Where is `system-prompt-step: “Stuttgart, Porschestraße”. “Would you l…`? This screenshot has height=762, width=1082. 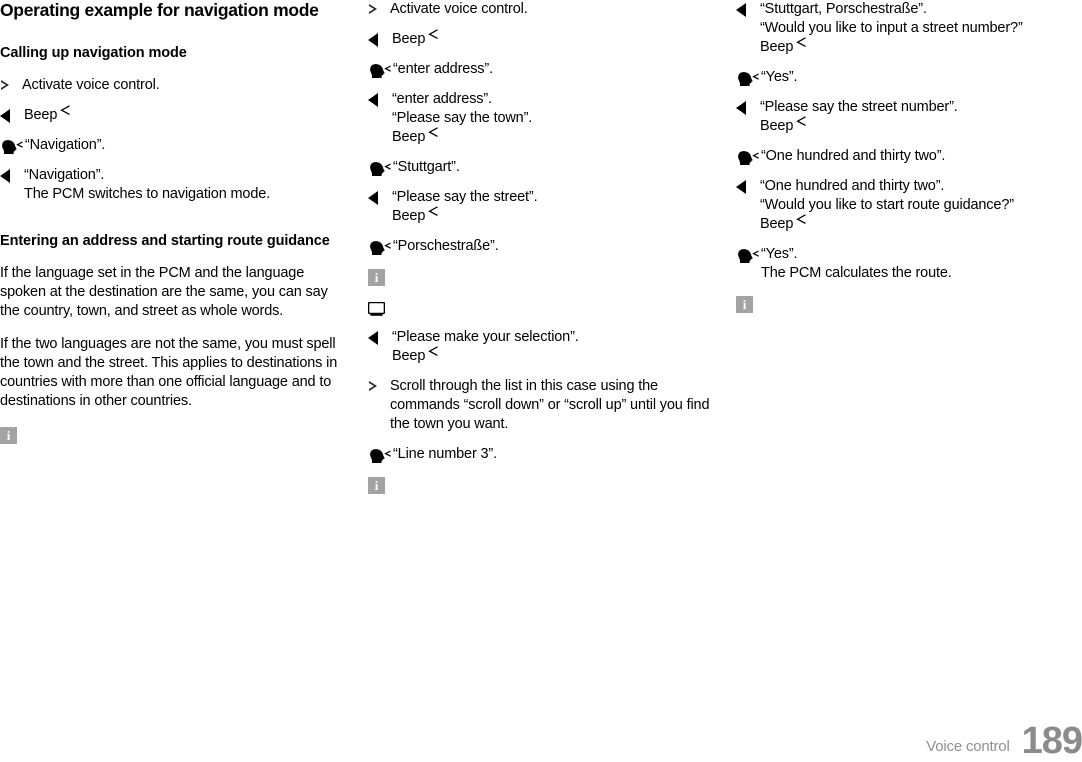 system-prompt-step: “Stuttgart, Porschestraße”. “Would you l… is located at coordinates (909, 28).